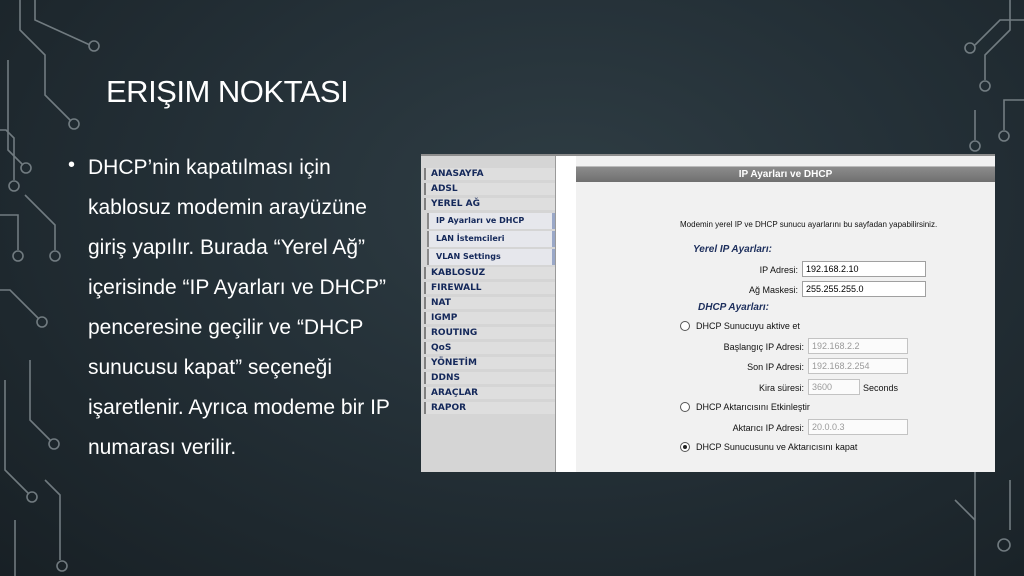 The height and width of the screenshot is (576, 1024). Describe the element at coordinates (489, 204) in the screenshot. I see `menu-item-yerel-ag: YEREL AĞ` at that location.